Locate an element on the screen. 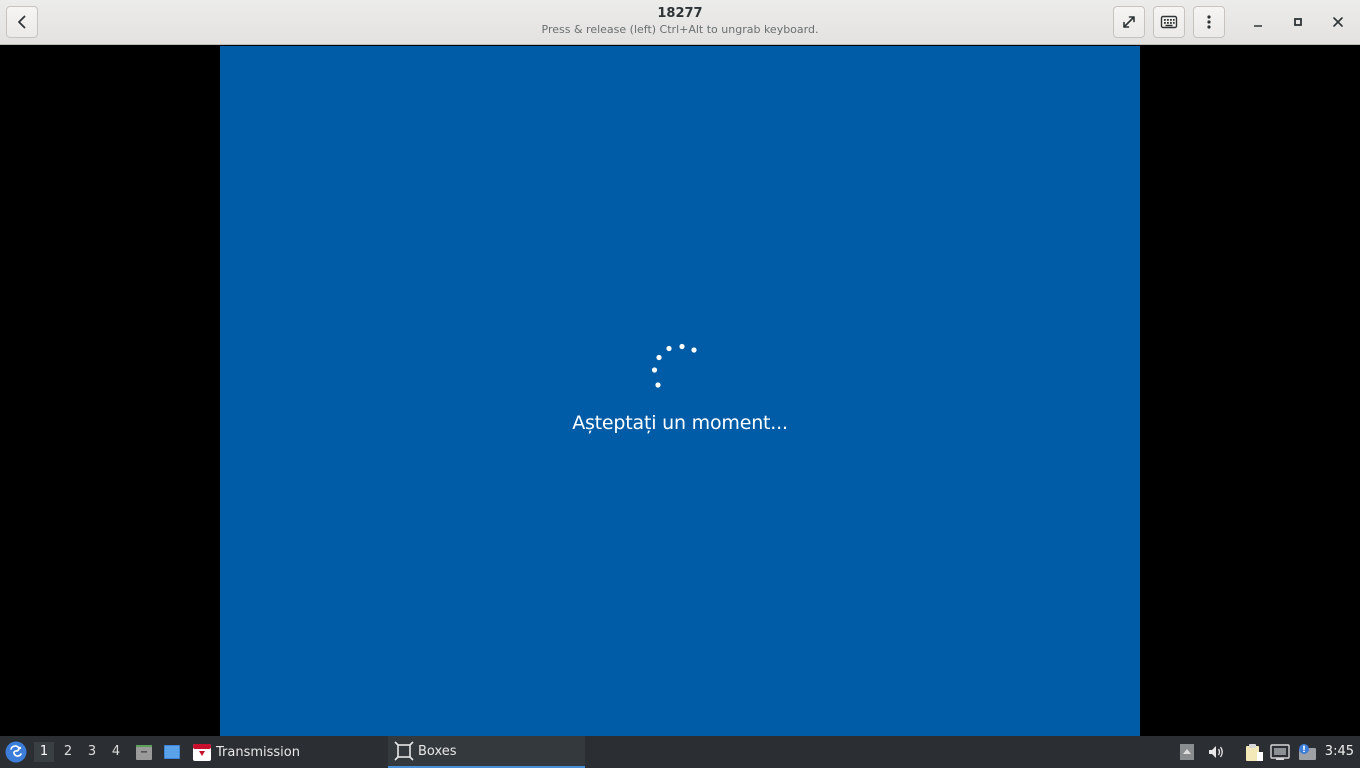  keyboard-icon is located at coordinates (1169, 22).